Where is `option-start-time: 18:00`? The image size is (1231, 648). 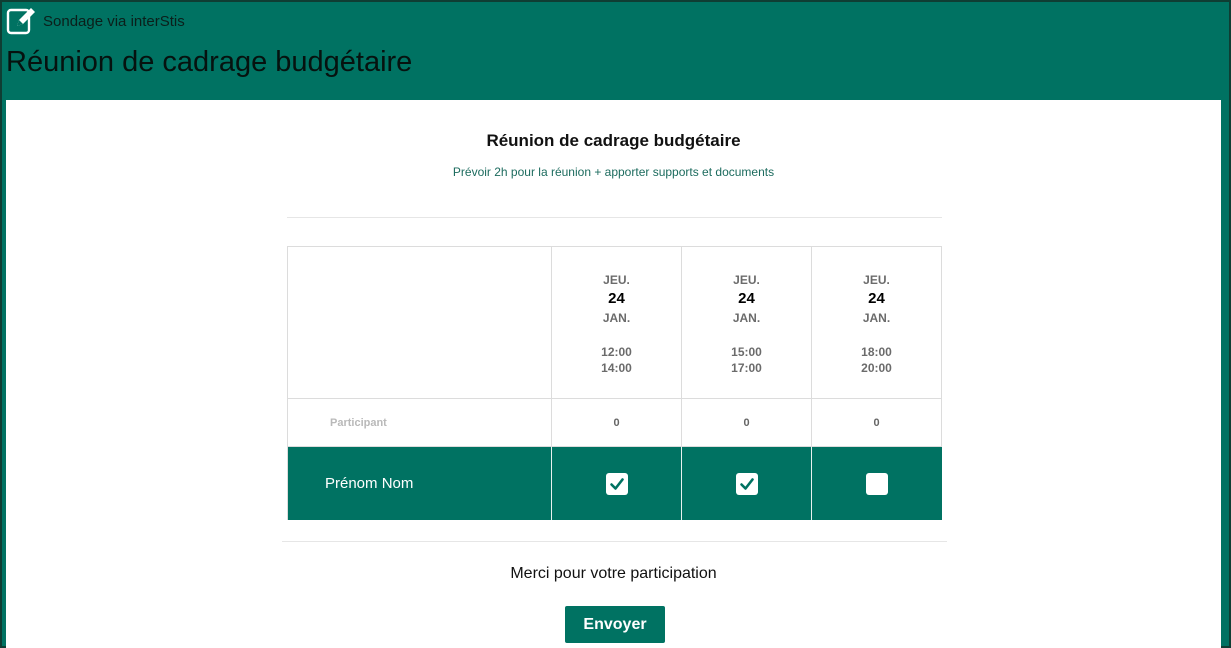 option-start-time: 18:00 is located at coordinates (876, 352).